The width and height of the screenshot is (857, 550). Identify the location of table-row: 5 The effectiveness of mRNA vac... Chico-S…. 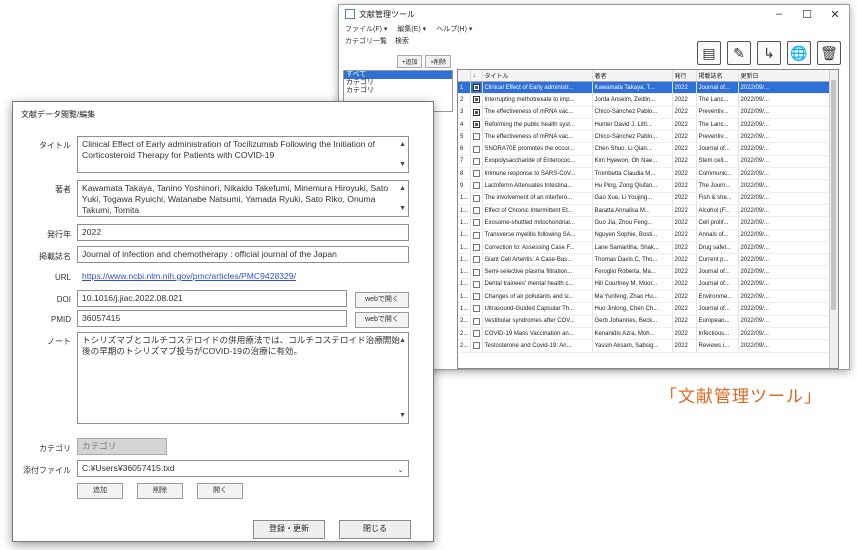
(648, 137).